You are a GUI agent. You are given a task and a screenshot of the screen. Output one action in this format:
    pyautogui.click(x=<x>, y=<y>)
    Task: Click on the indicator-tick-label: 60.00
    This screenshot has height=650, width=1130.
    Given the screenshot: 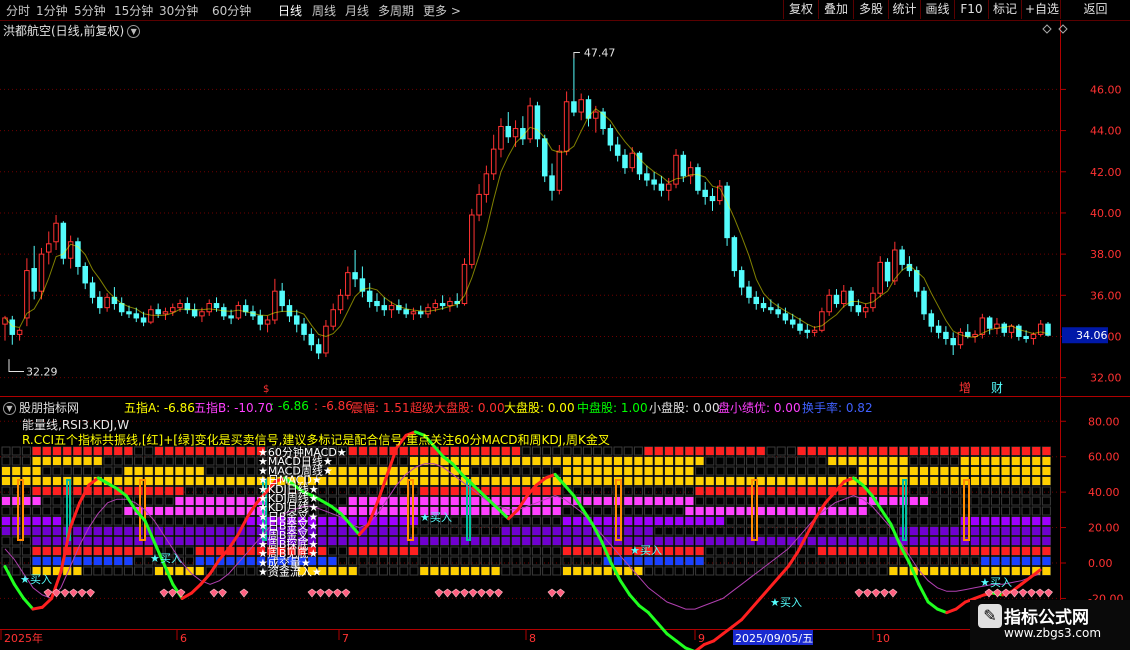 What is the action you would take?
    pyautogui.click(x=1104, y=457)
    